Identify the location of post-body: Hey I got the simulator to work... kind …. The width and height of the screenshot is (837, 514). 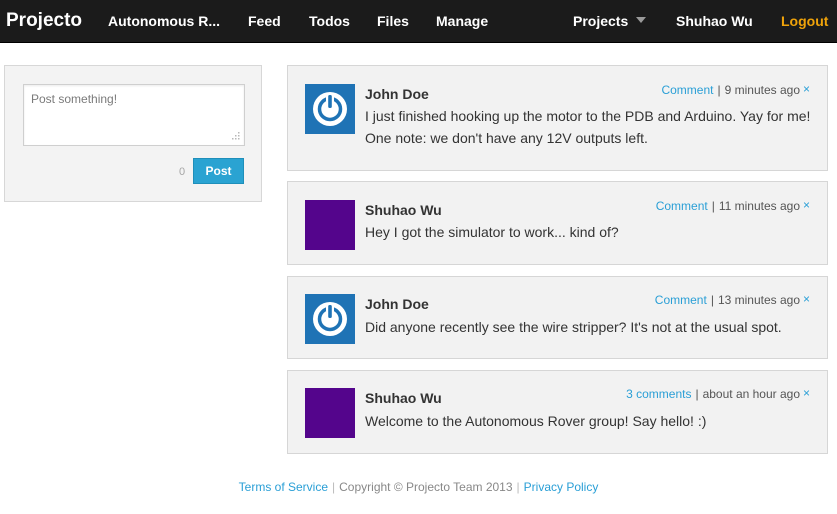
(492, 232).